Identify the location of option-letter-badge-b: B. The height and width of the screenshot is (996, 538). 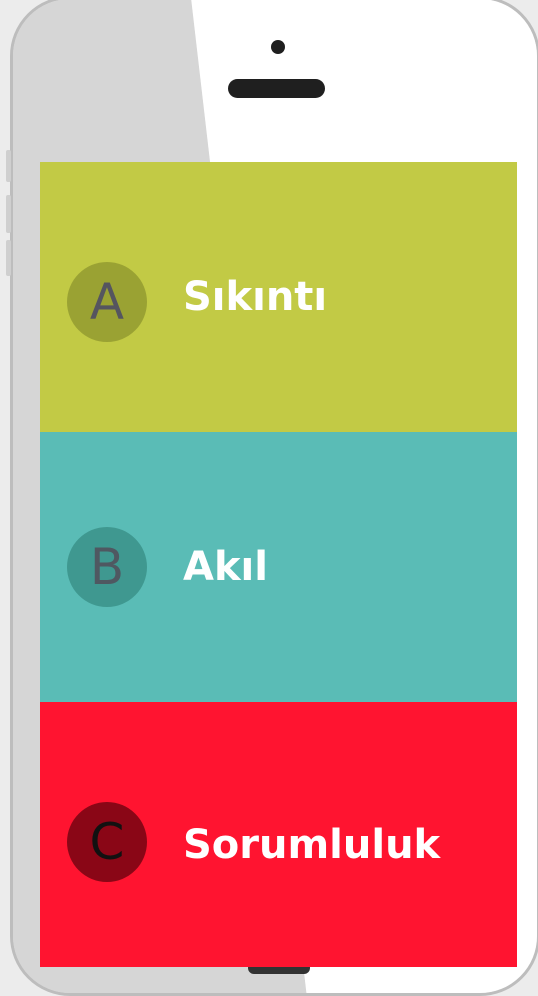
(107, 567).